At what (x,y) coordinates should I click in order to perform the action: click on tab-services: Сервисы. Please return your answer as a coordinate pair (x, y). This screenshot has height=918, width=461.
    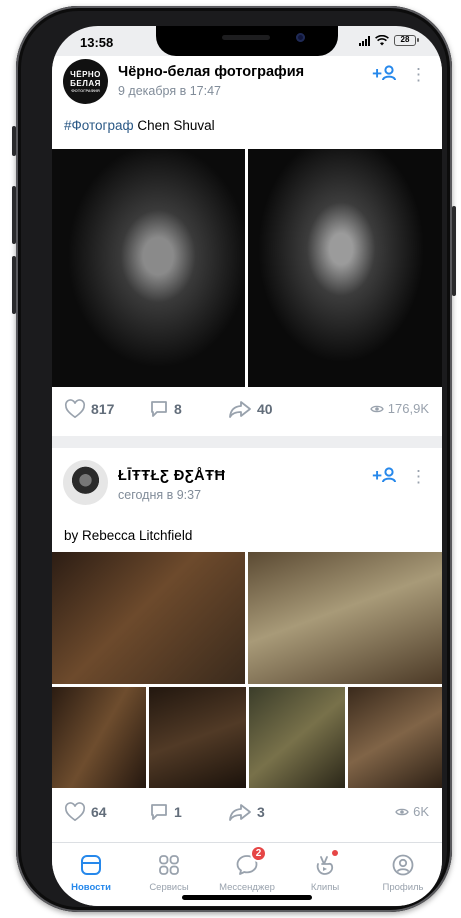
    Looking at the image, I should click on (169, 872).